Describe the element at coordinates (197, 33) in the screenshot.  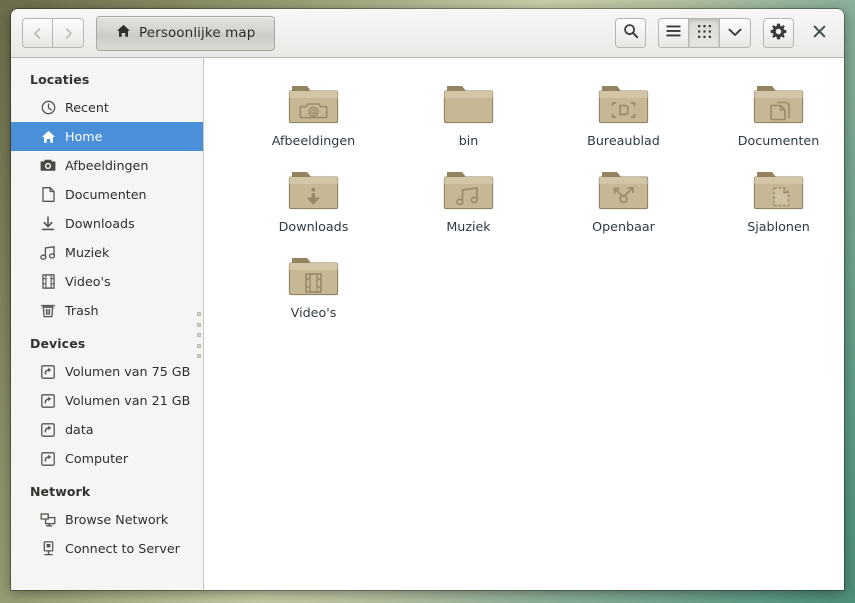
I see `pathbar-label: Persoonlijke map` at that location.